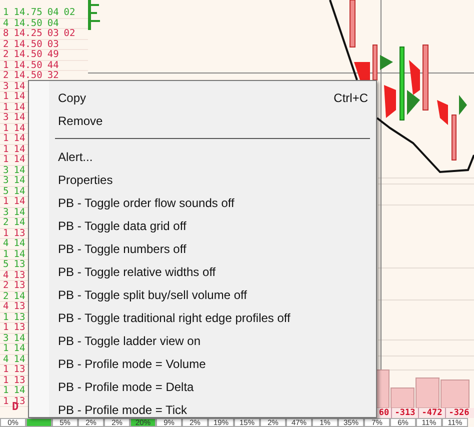  I want to click on volume-text: 02, so click(70, 13).